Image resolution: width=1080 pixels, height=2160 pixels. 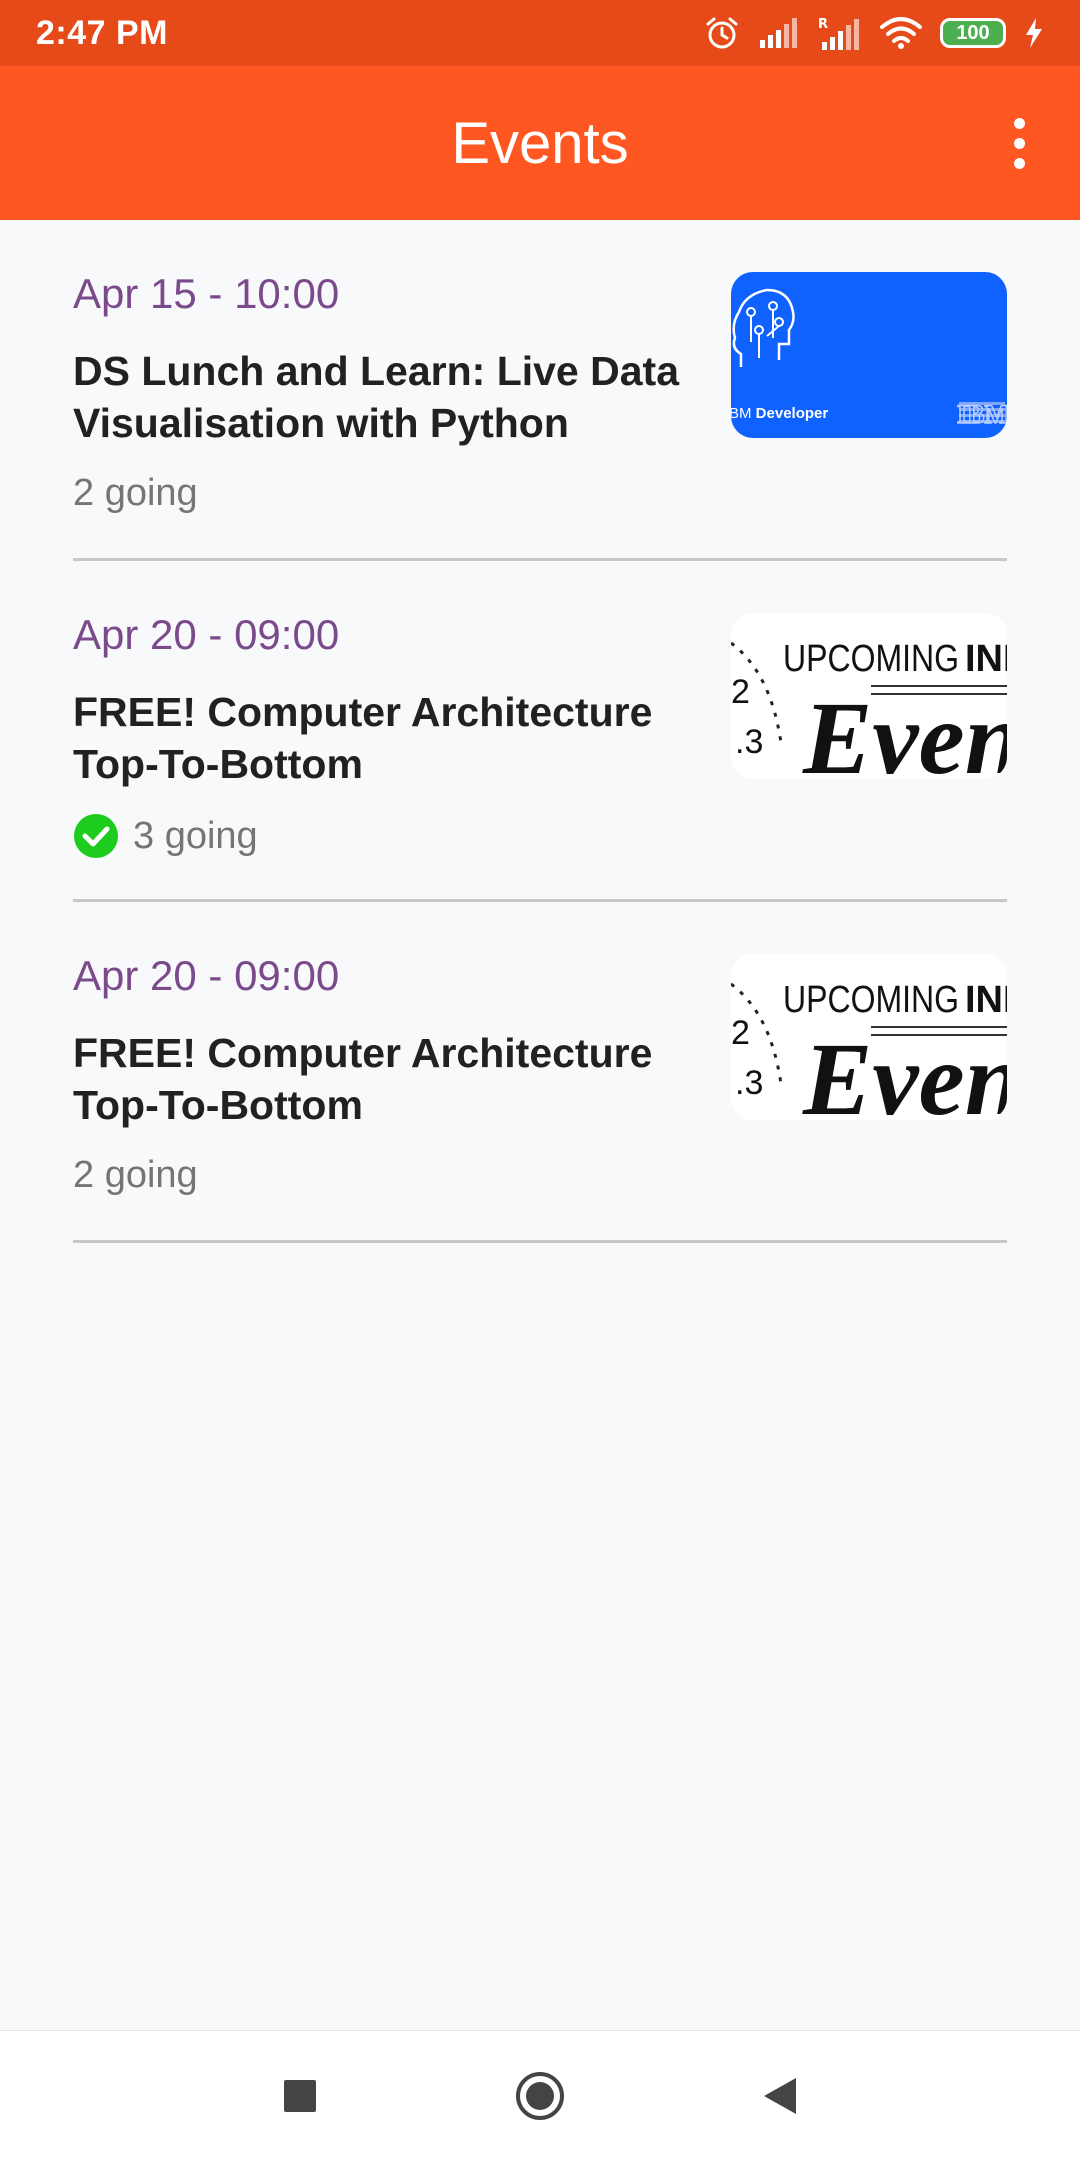 I want to click on roaming-signal-icon: R, so click(x=838, y=33).